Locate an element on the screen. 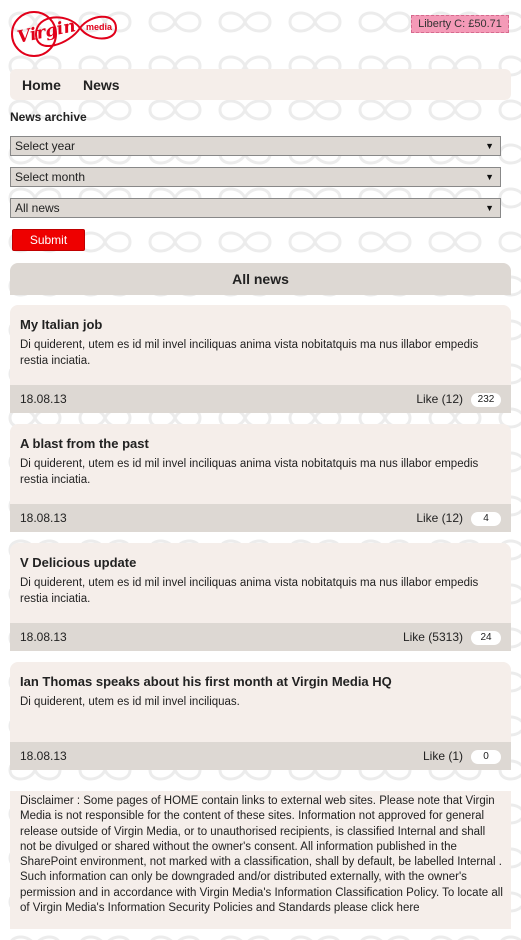  virgin-media-logo: Virgin media is located at coordinates (64, 34).